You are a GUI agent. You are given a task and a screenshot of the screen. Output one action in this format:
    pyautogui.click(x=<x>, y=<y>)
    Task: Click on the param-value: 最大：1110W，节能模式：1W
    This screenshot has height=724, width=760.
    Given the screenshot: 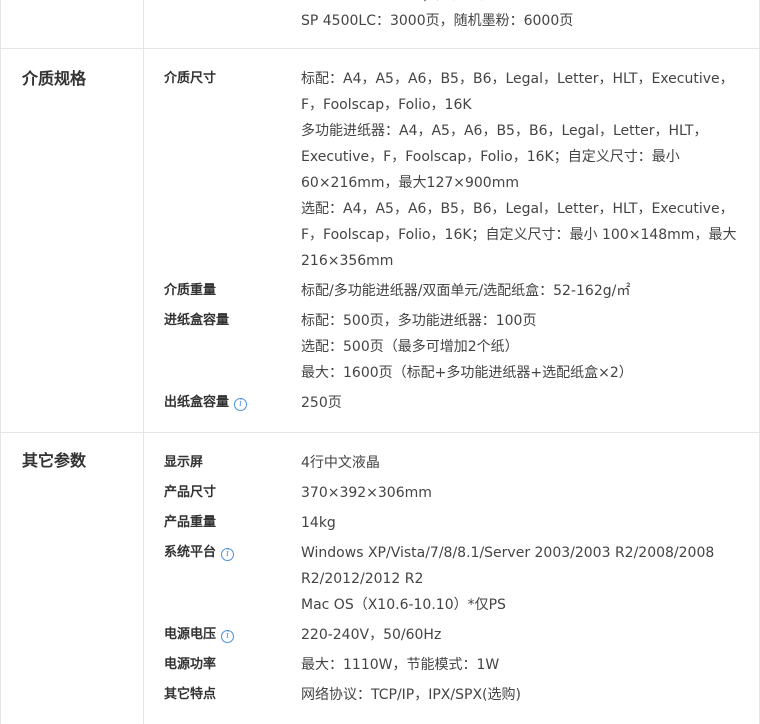 What is the action you would take?
    pyautogui.click(x=521, y=665)
    